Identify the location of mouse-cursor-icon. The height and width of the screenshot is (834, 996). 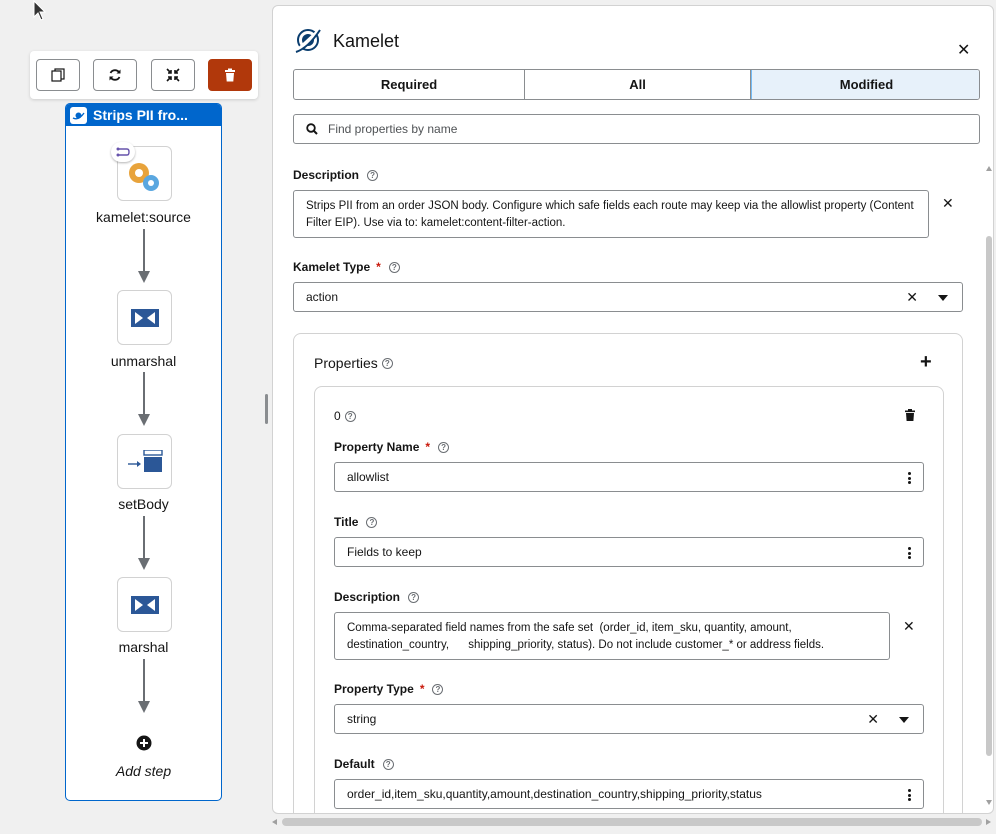
(40, 10).